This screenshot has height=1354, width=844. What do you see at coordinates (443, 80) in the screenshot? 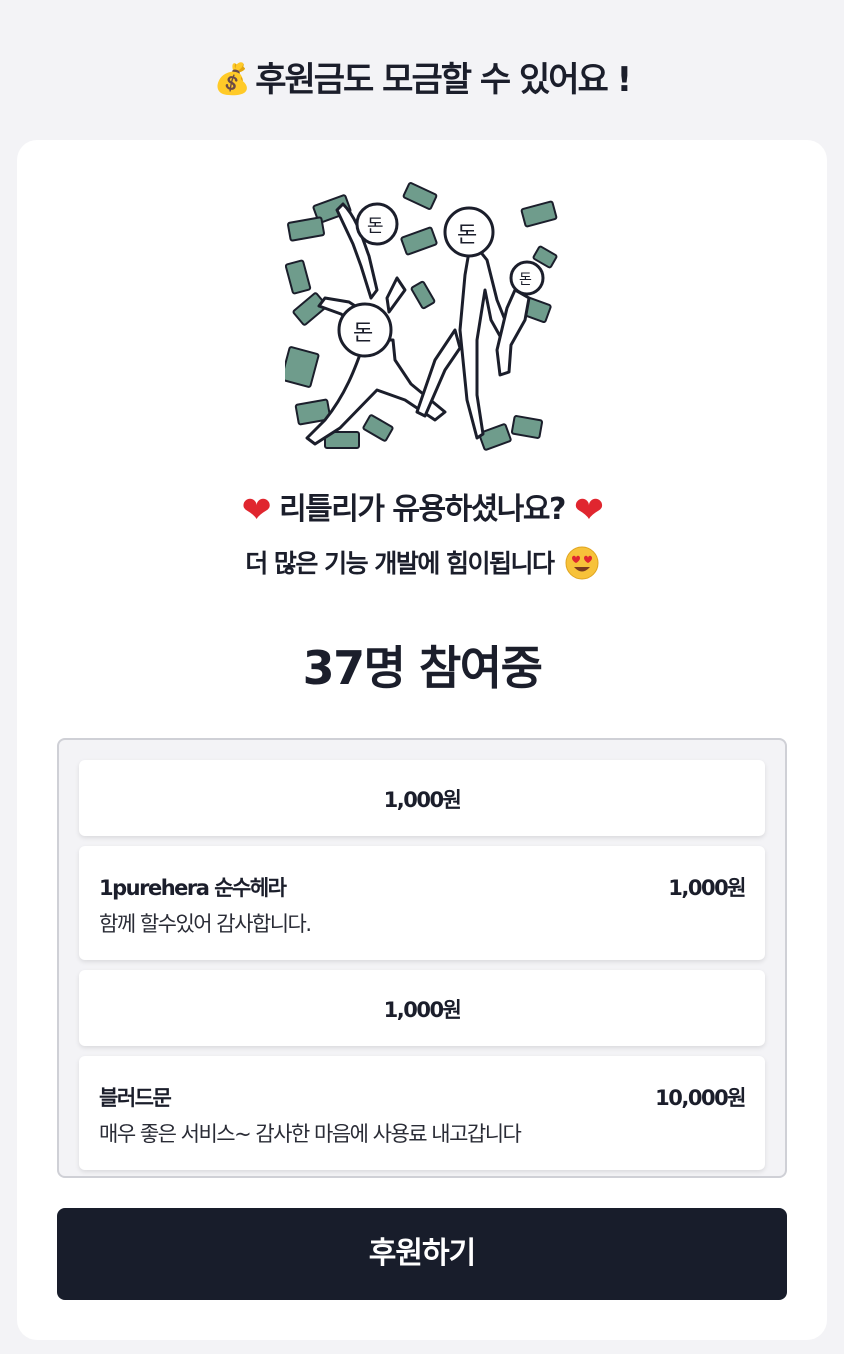
I see `page-title: 후원금도 모금할 수 있어요 !` at bounding box center [443, 80].